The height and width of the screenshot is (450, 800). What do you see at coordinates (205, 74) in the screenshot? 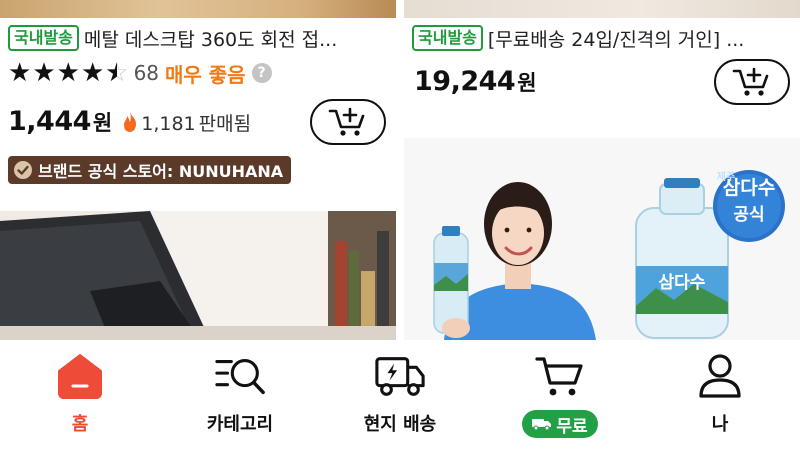
I see `rating-word: 매우 좋음` at bounding box center [205, 74].